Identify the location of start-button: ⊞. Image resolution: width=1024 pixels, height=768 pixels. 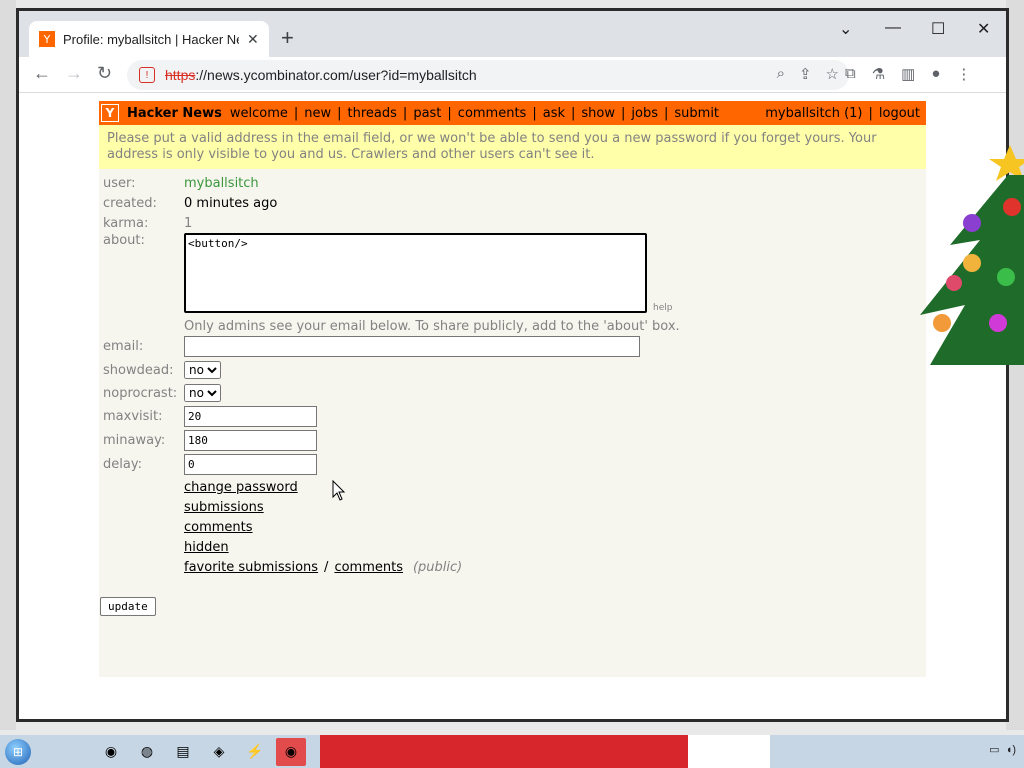
(18, 751).